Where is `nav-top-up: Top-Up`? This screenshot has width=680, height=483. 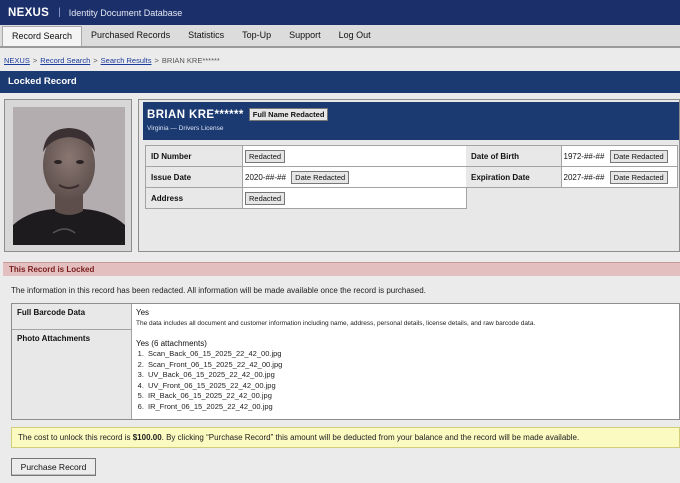 nav-top-up: Top-Up is located at coordinates (256, 35).